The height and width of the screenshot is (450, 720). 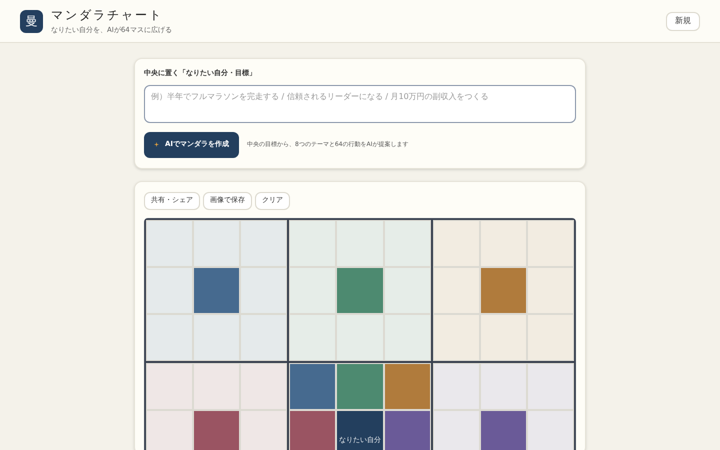 I want to click on app-title: マンダラチャート, so click(x=107, y=15).